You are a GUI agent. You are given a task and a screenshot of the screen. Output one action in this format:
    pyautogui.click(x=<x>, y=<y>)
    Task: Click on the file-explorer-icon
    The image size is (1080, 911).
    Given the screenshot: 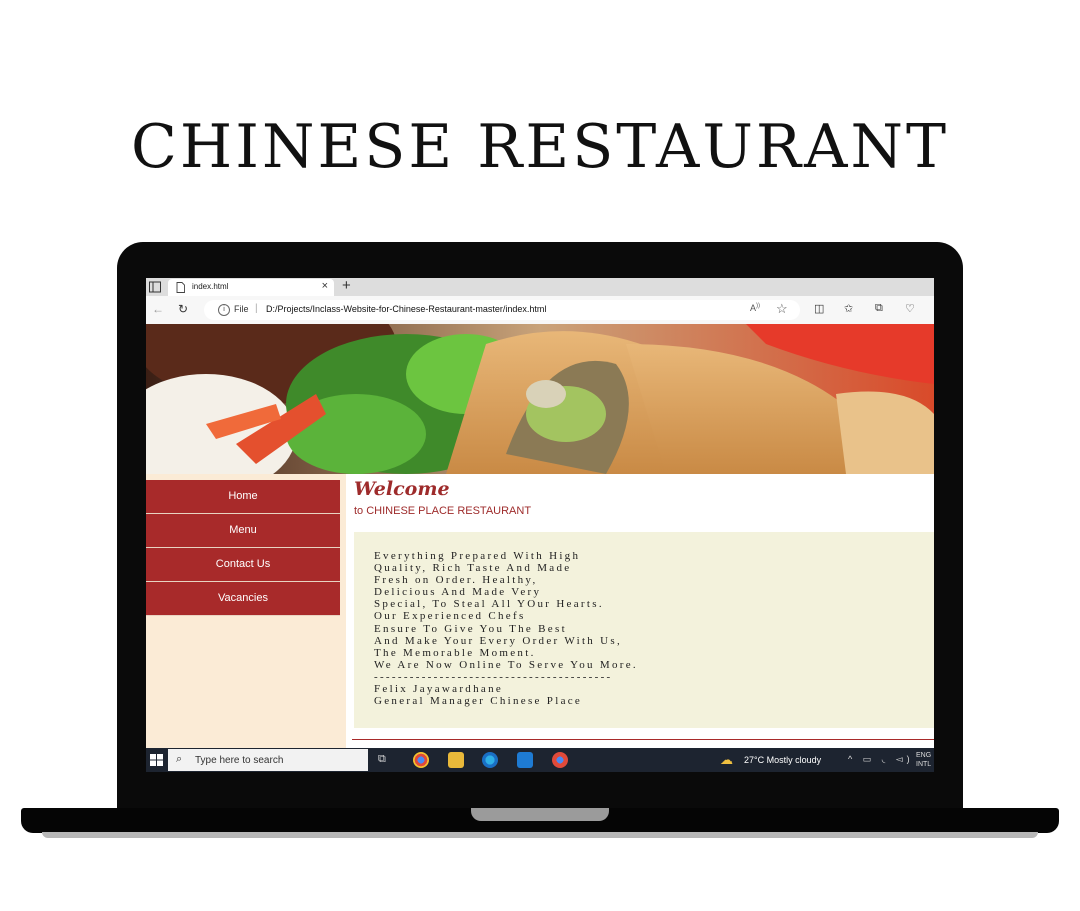 What is the action you would take?
    pyautogui.click(x=456, y=760)
    